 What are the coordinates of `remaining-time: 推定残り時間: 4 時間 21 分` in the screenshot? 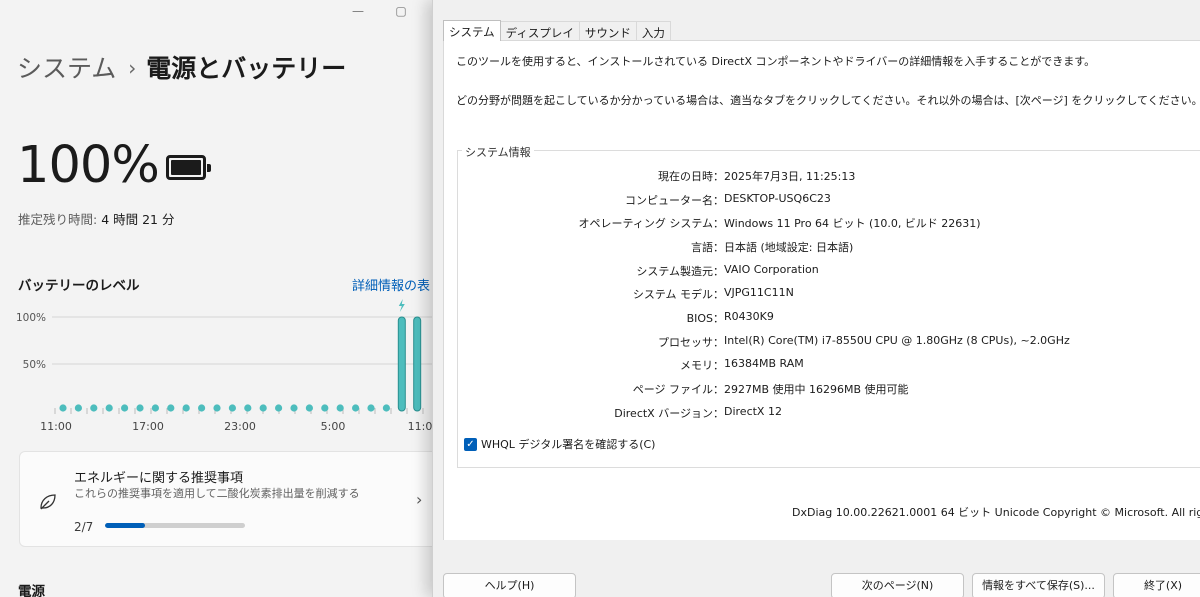 It's located at (96, 218).